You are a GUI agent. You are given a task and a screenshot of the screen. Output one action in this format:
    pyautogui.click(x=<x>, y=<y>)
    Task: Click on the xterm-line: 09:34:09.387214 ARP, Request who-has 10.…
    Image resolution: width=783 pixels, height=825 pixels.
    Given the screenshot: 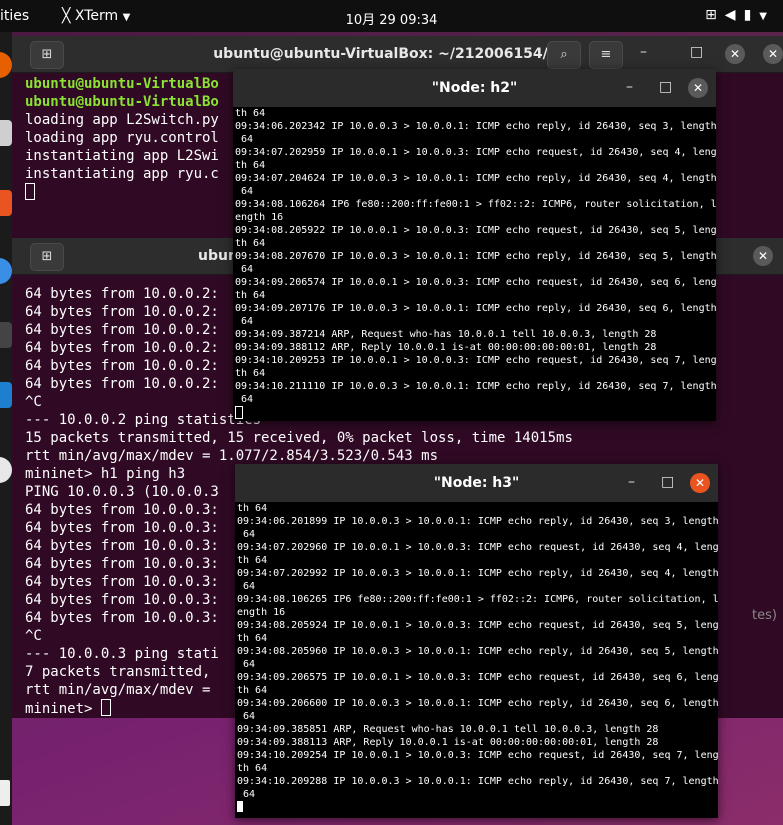 What is the action you would take?
    pyautogui.click(x=446, y=334)
    